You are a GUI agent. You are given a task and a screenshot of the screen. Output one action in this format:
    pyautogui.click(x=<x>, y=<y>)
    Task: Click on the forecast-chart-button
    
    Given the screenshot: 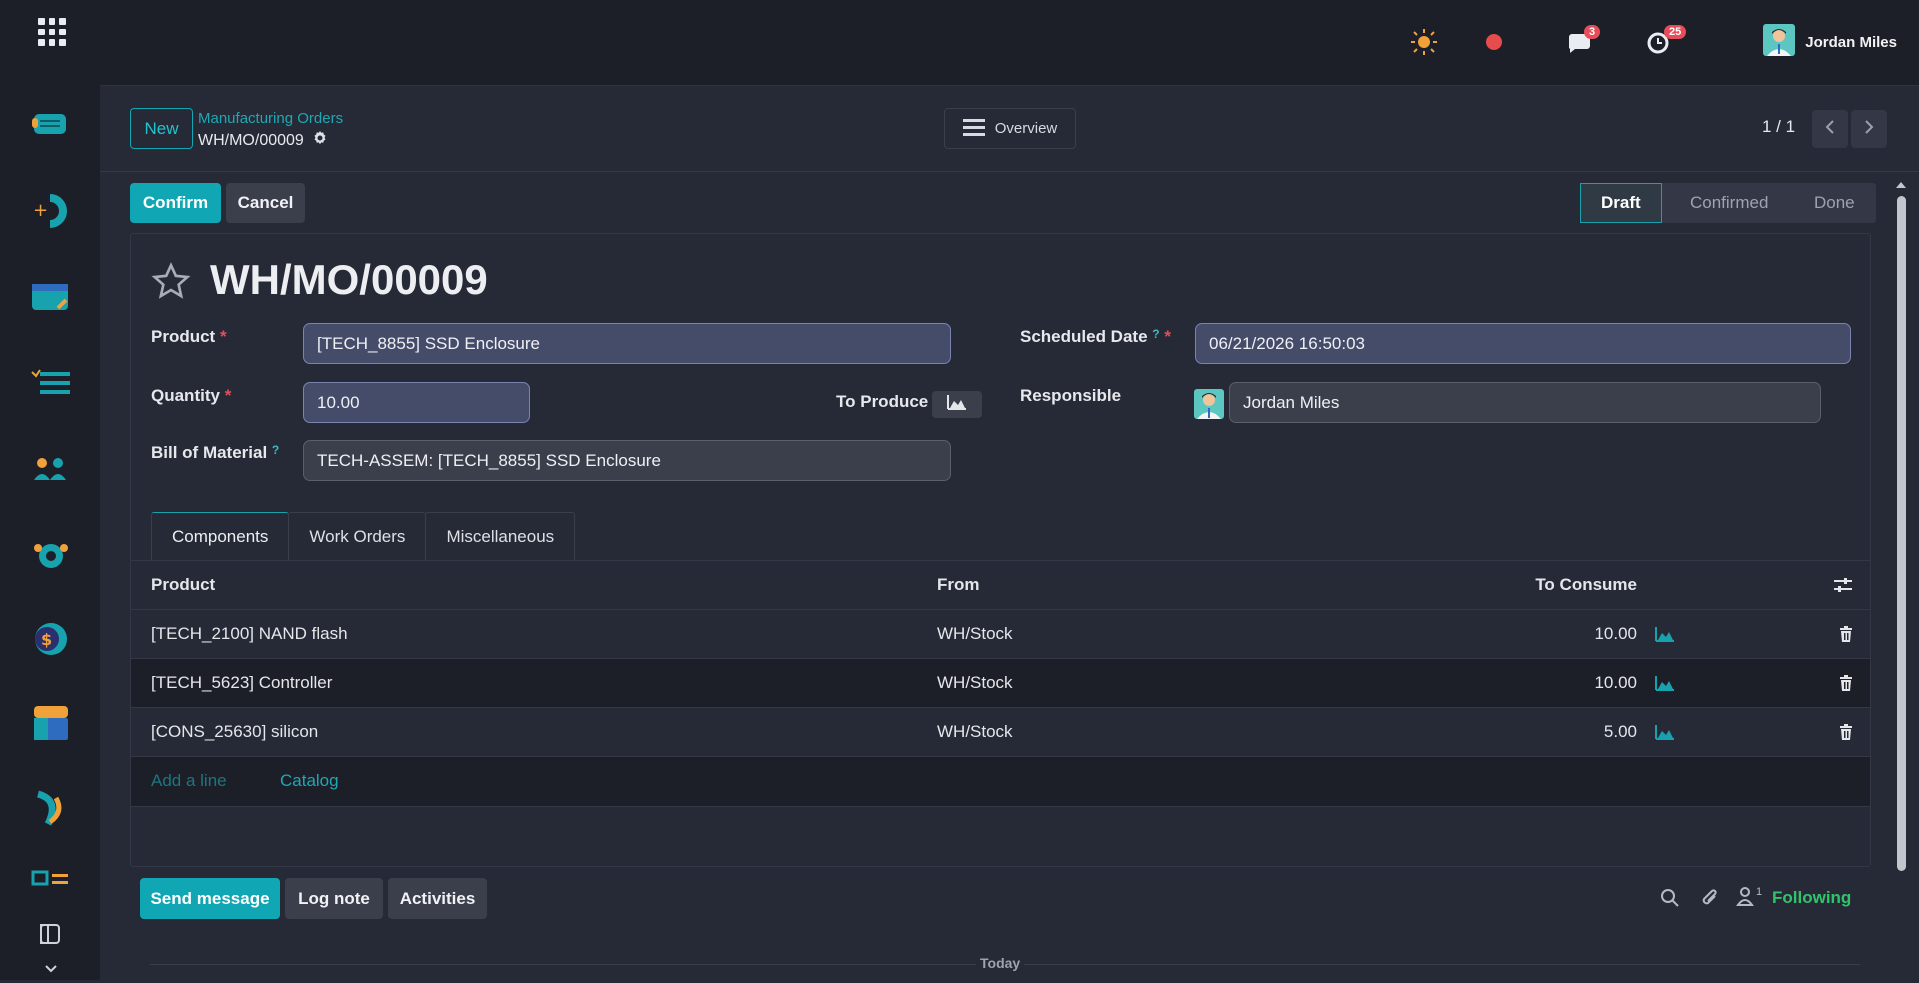 What is the action you would take?
    pyautogui.click(x=957, y=404)
    